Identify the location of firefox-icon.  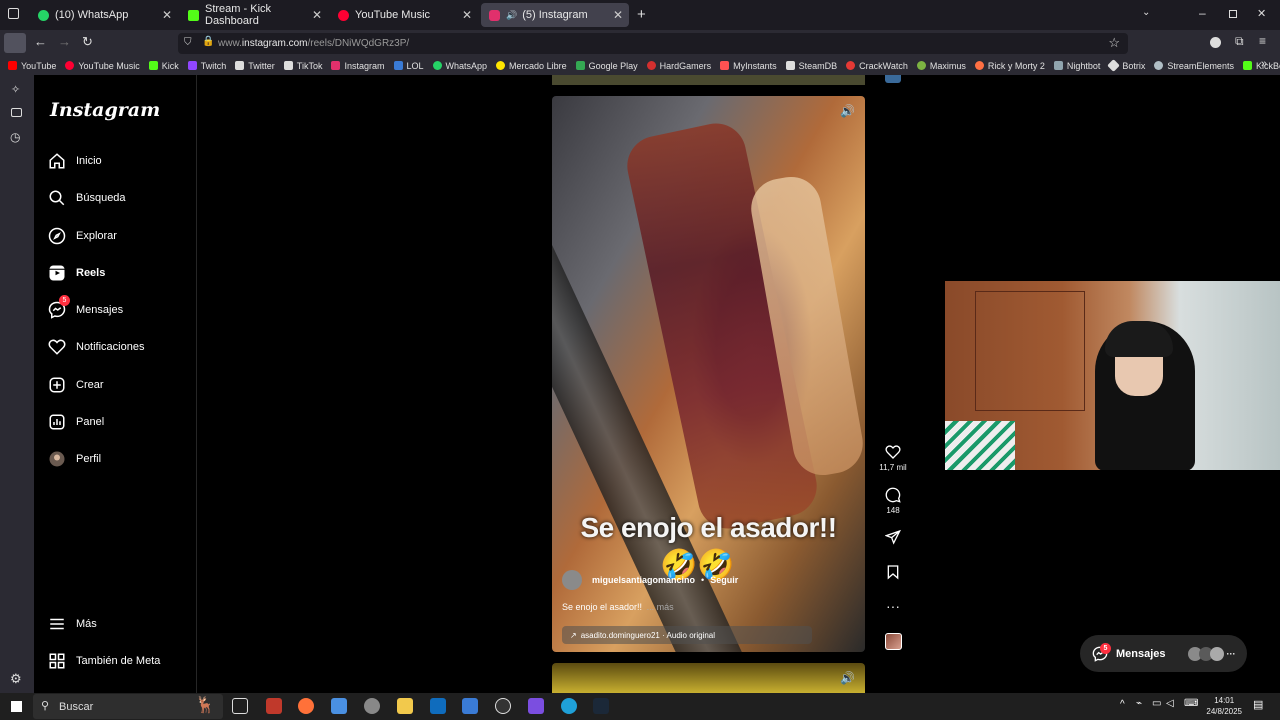
(306, 706).